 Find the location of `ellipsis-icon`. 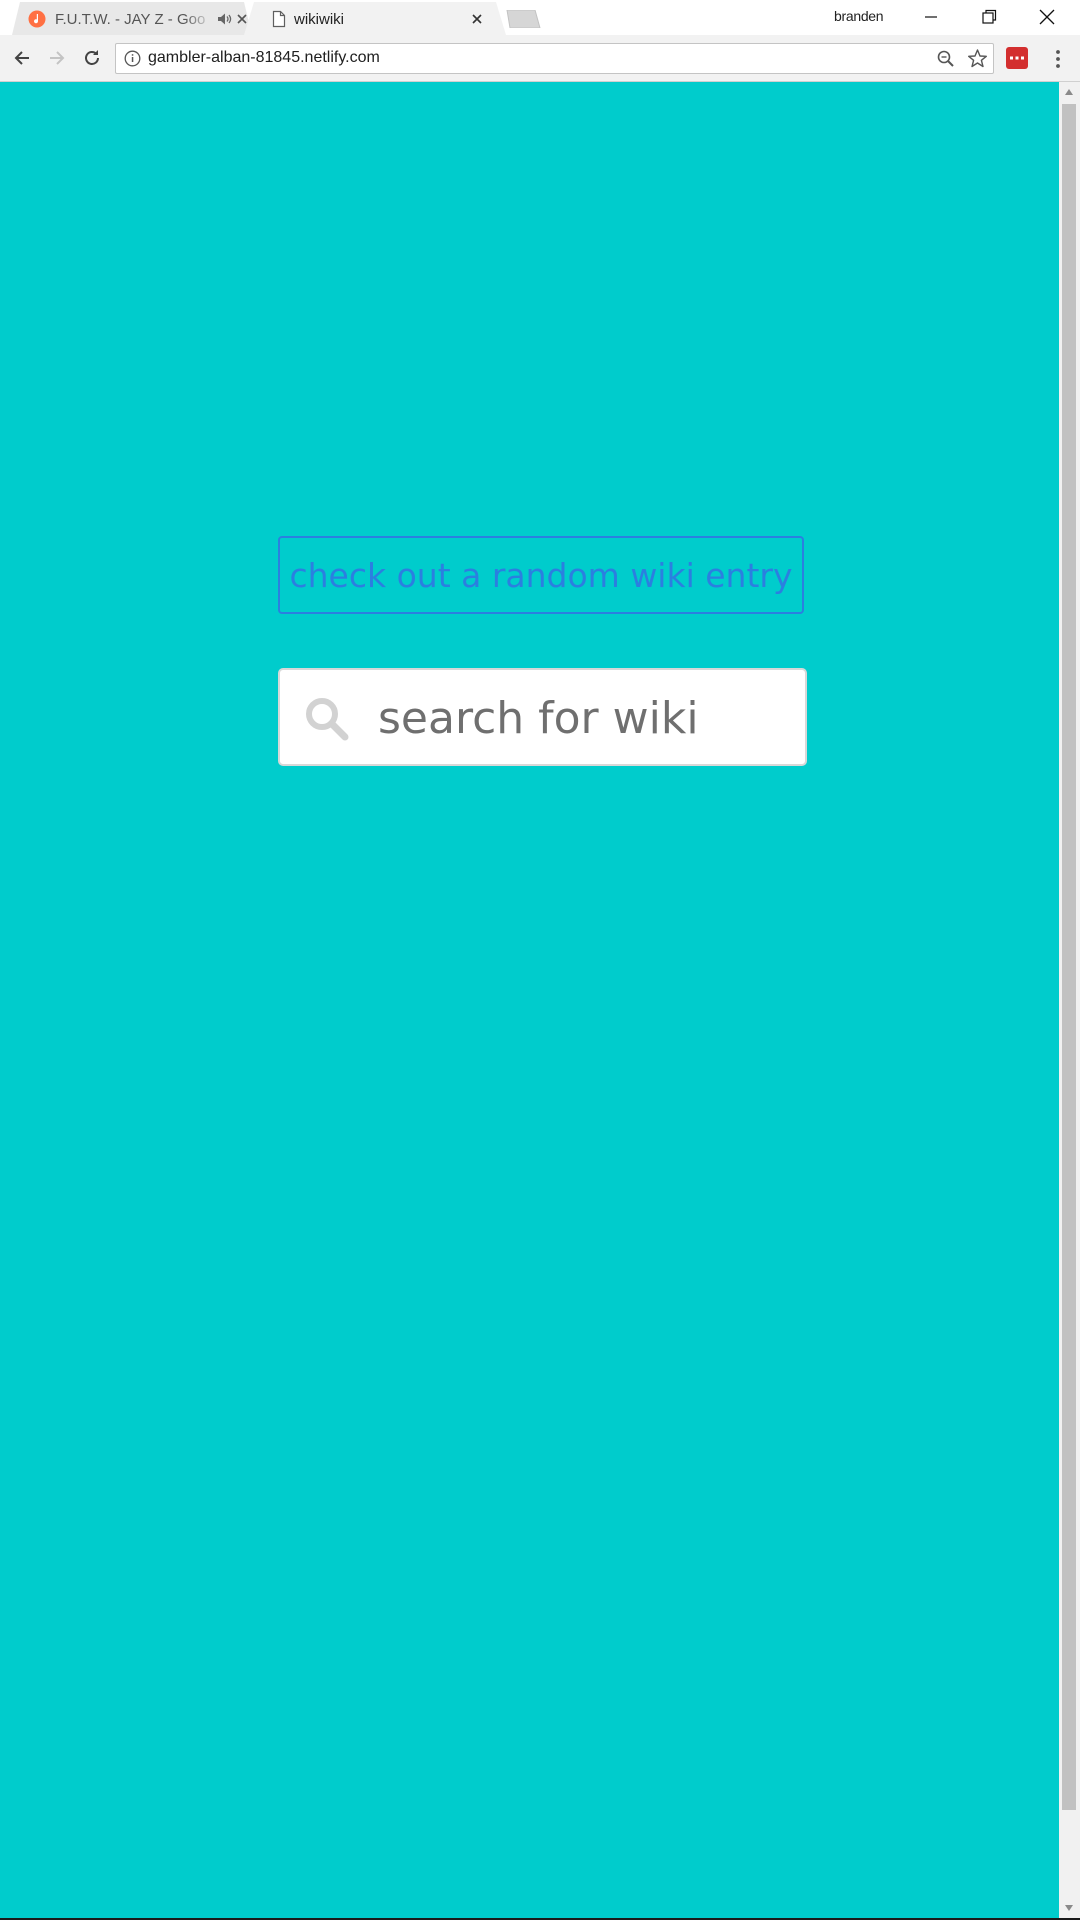

ellipsis-icon is located at coordinates (1017, 58).